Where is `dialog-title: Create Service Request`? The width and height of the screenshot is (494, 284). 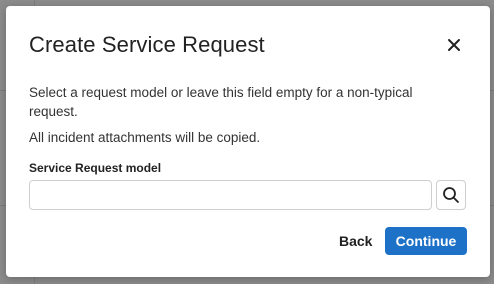
dialog-title: Create Service Request is located at coordinates (147, 44).